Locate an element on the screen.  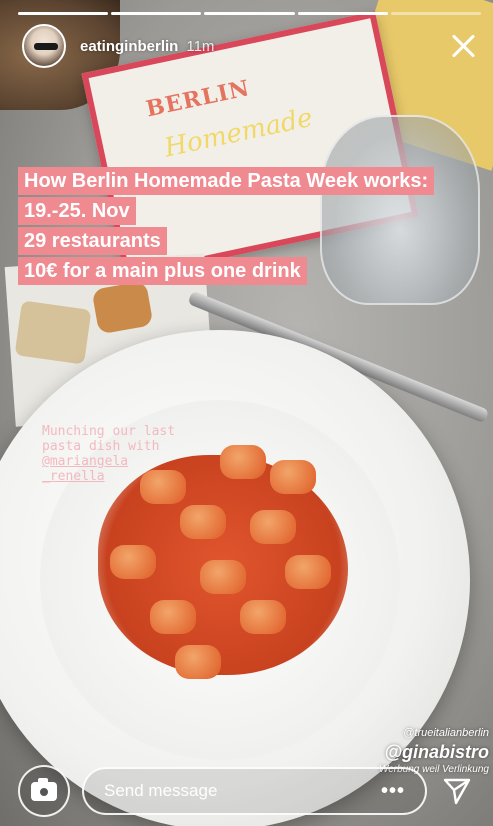
story-header: eatinginberlin 11m is located at coordinates (250, 46).